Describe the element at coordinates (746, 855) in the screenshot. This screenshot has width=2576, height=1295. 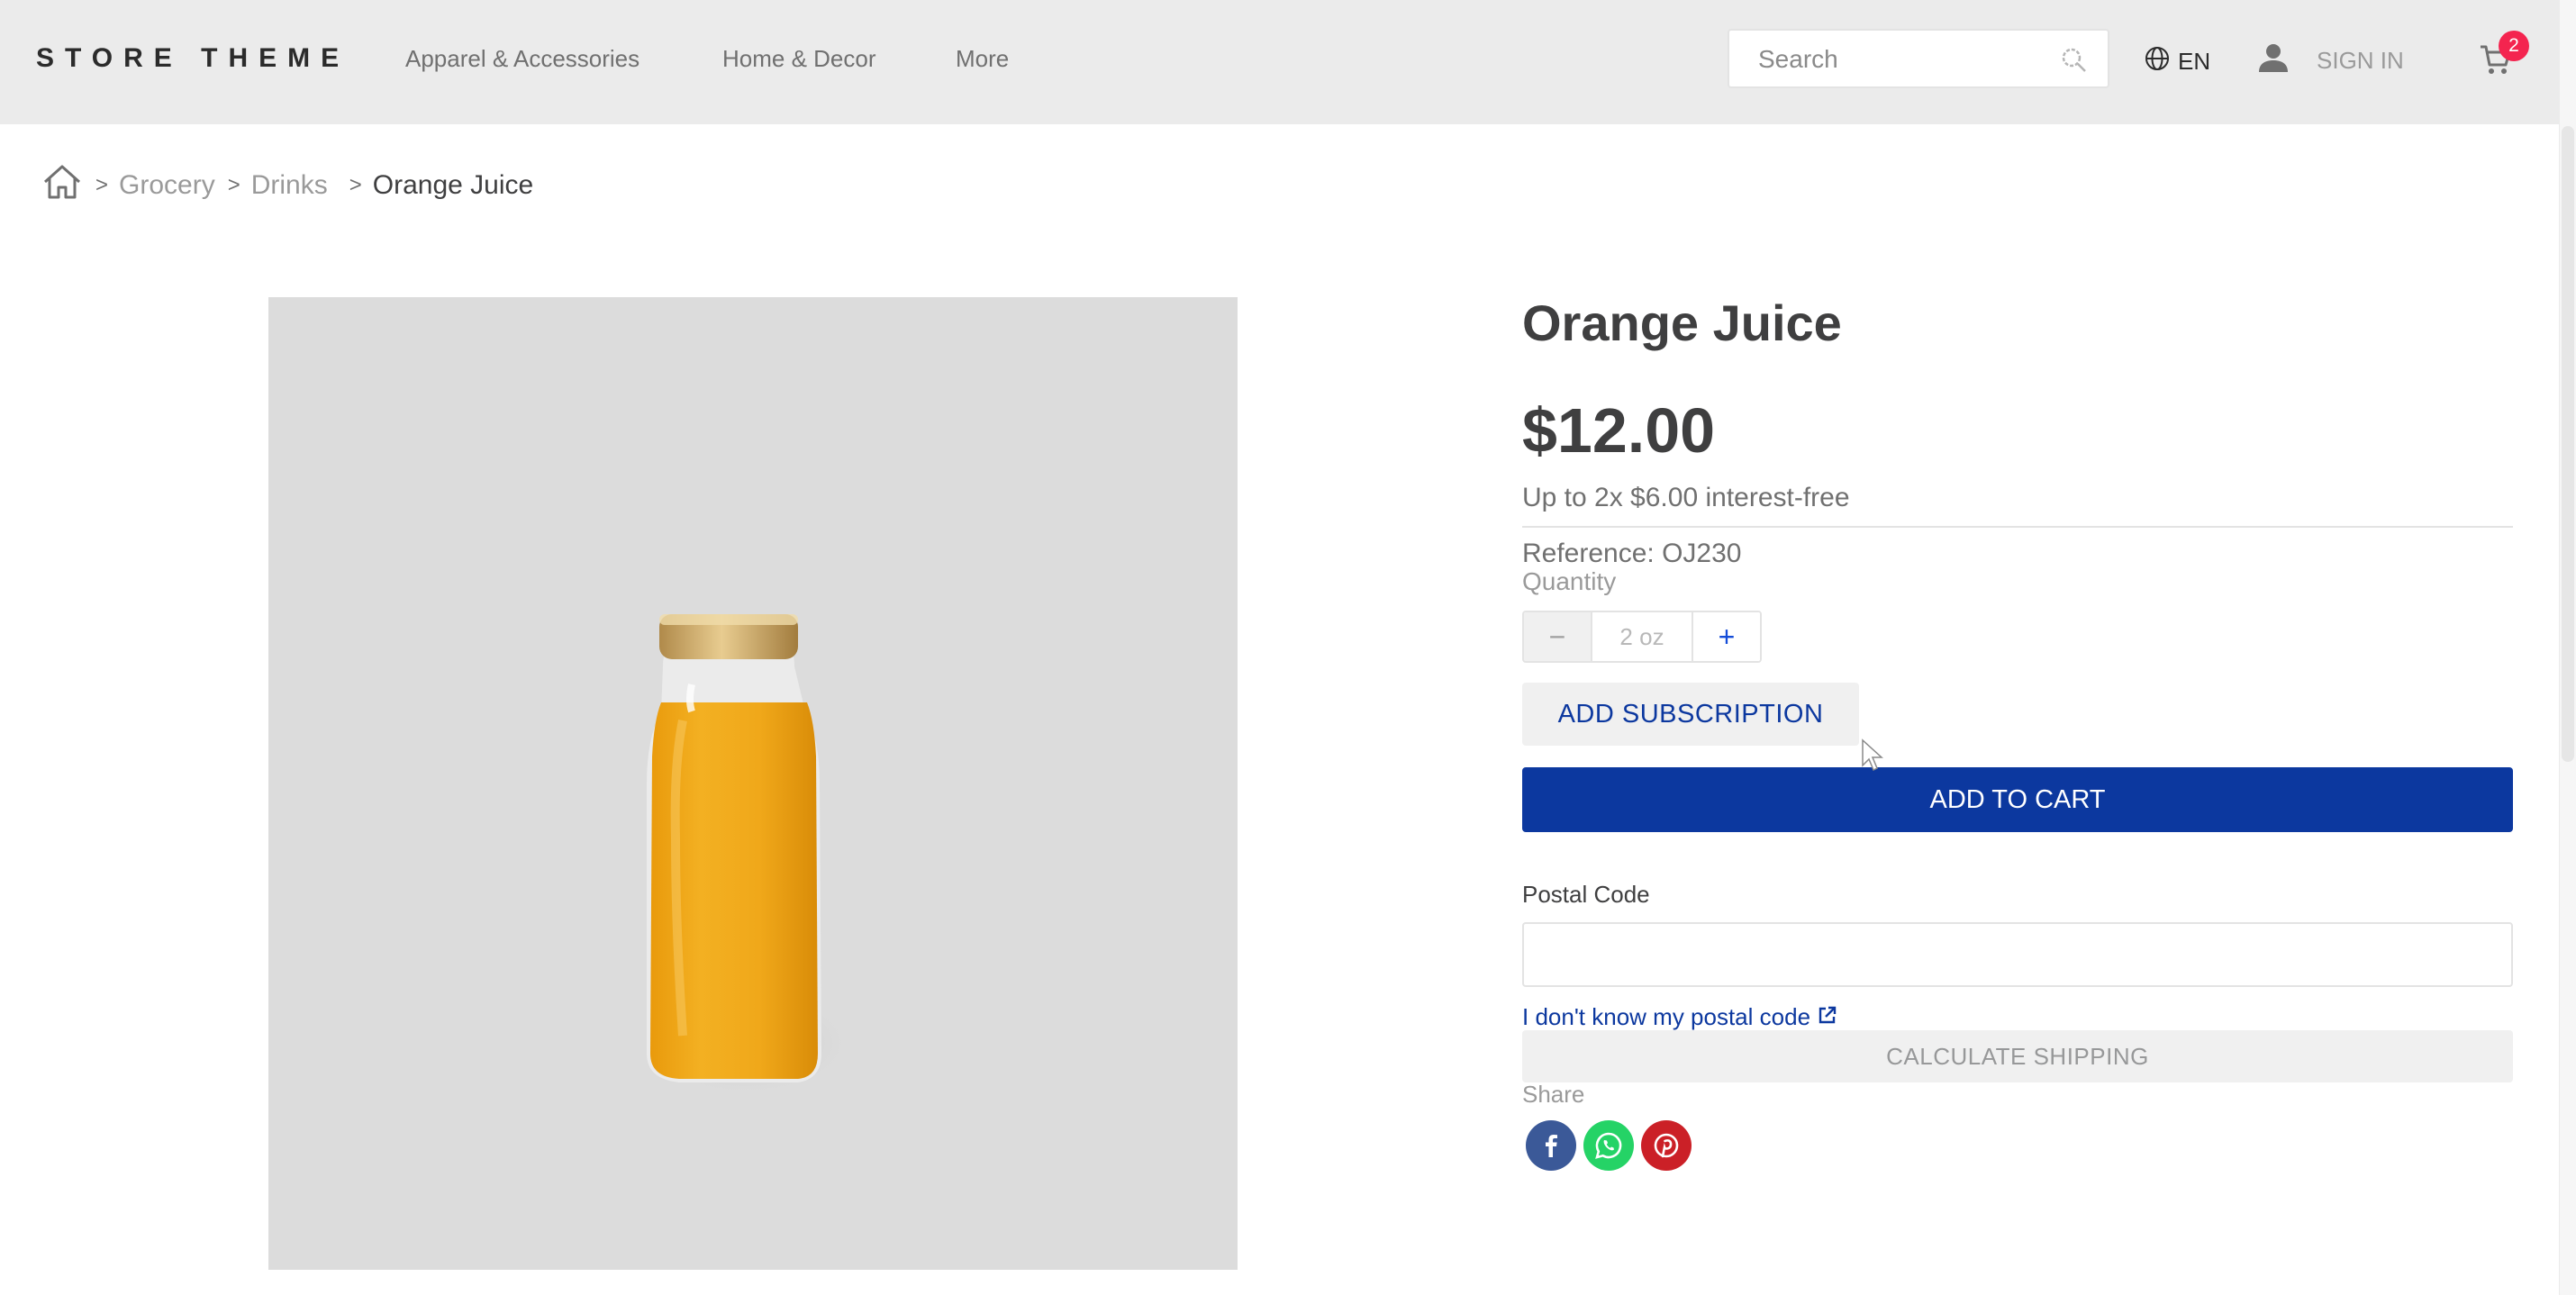
I see `orange-juice-bottle-image` at that location.